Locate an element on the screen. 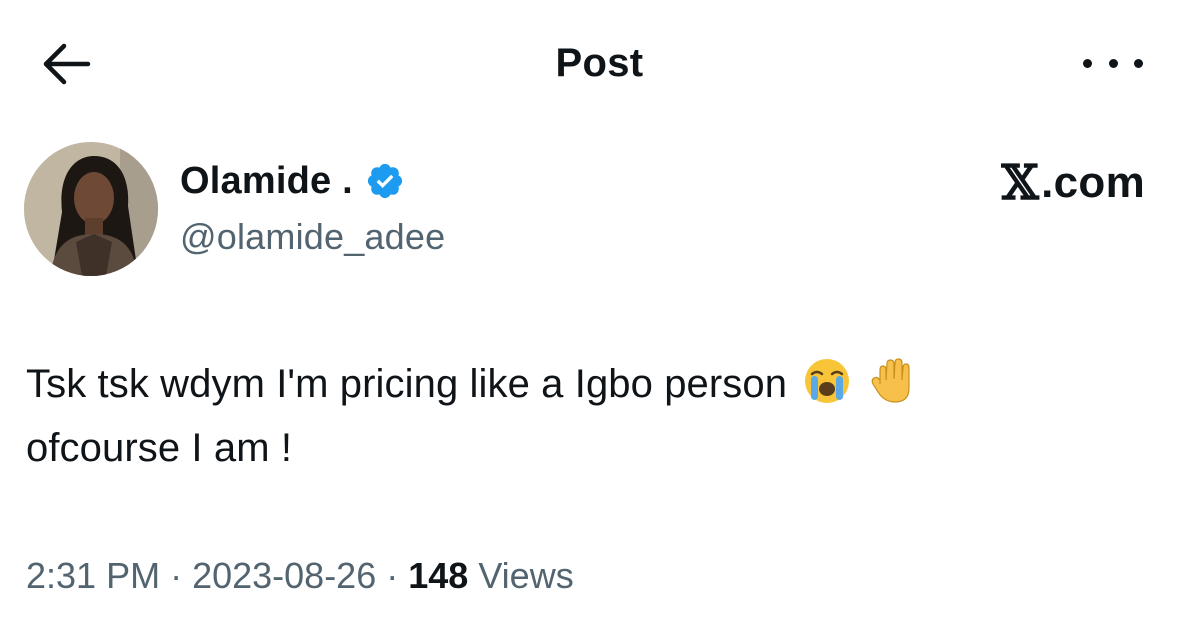 This screenshot has height=636, width=1199. more-options-button is located at coordinates (1113, 63).